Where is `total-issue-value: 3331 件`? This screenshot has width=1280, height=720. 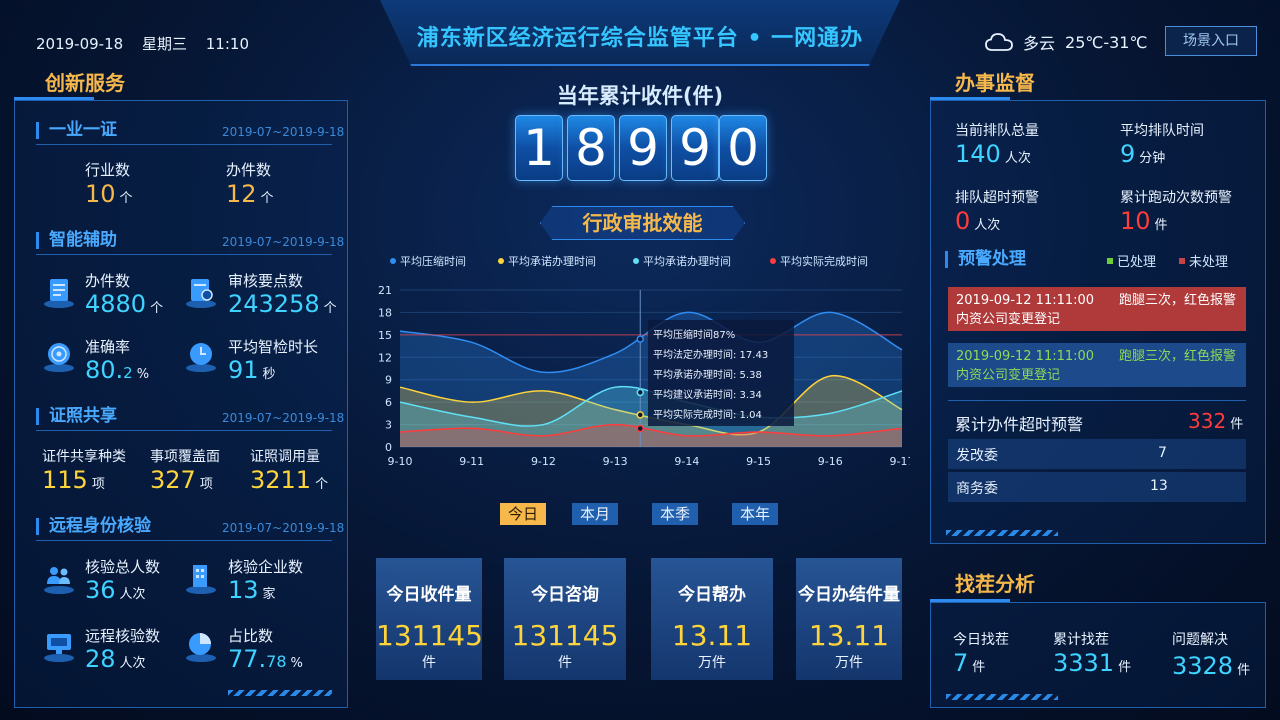 total-issue-value: 3331 件 is located at coordinates (1092, 663).